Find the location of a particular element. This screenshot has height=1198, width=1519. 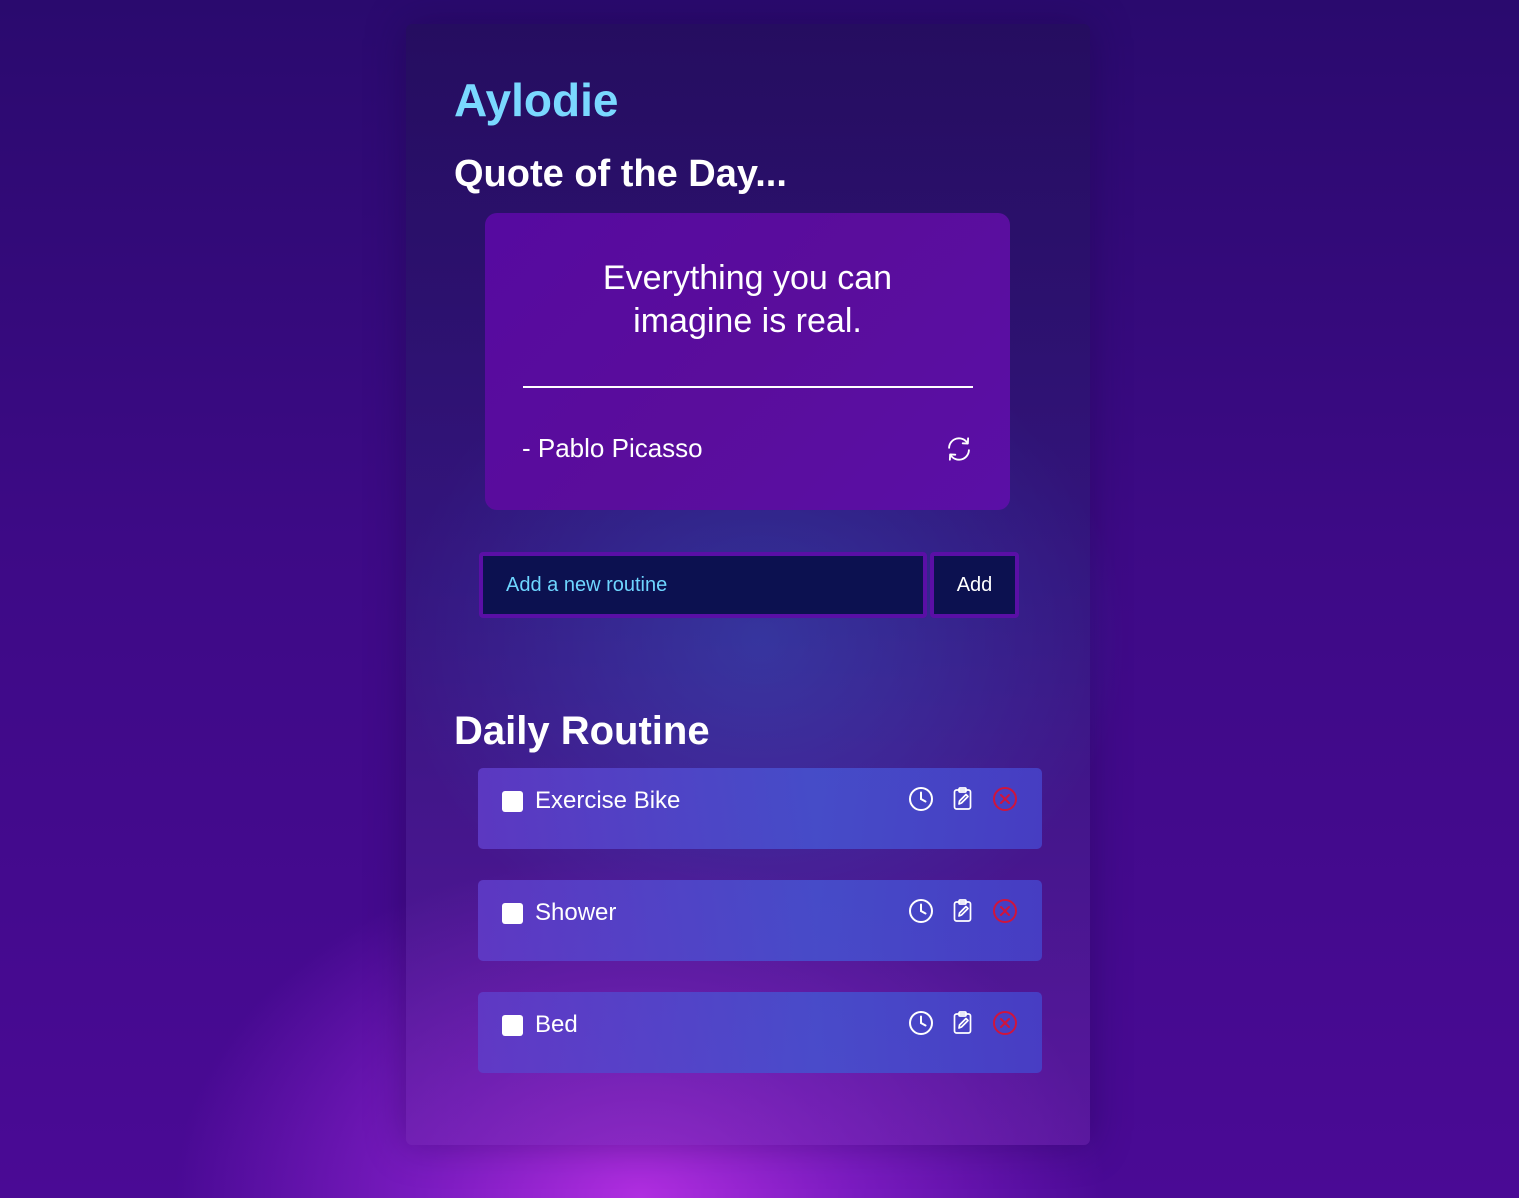

daily-routine-heading: Daily Routine is located at coordinates (582, 731).